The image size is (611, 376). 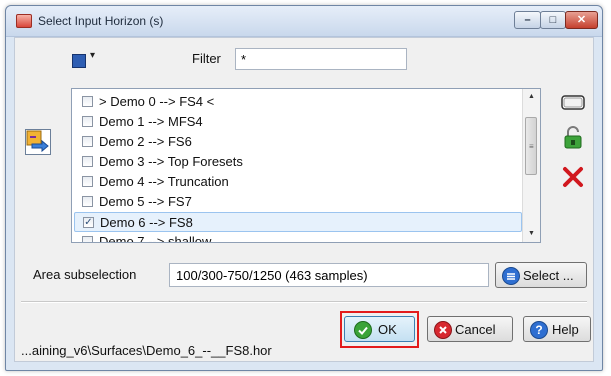 I want to click on remove-button, so click(x=573, y=176).